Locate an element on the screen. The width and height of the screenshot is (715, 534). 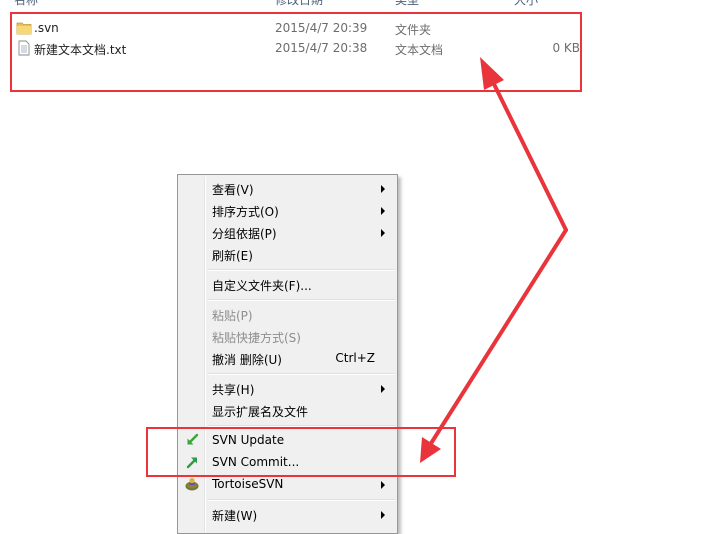
annotation-box-svn-items is located at coordinates (301, 452).